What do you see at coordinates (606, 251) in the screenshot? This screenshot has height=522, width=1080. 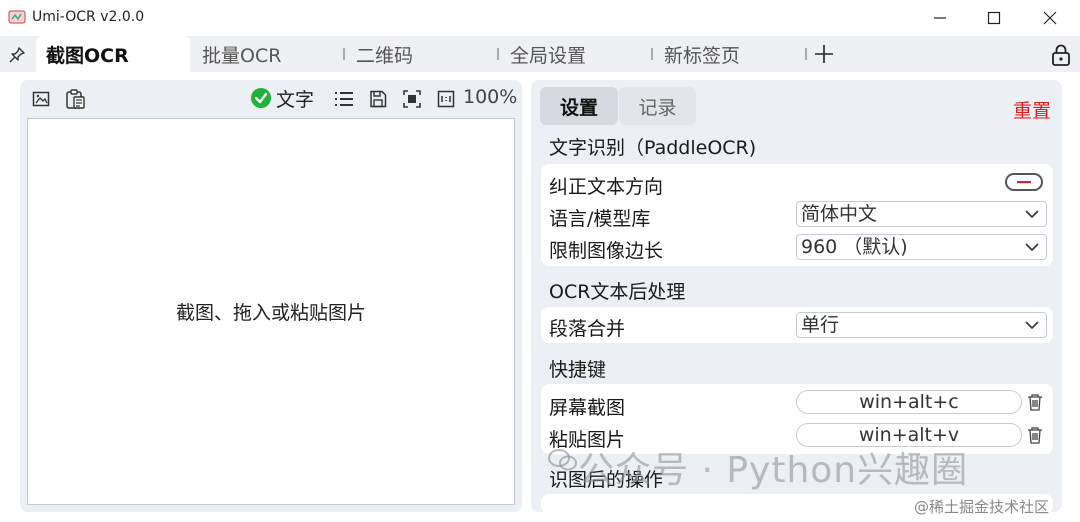 I see `limit-size-label: 限制图像边长` at bounding box center [606, 251].